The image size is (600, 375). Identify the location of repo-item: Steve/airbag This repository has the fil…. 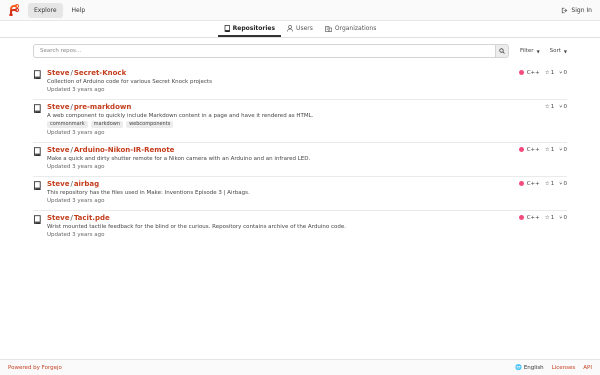
(300, 194).